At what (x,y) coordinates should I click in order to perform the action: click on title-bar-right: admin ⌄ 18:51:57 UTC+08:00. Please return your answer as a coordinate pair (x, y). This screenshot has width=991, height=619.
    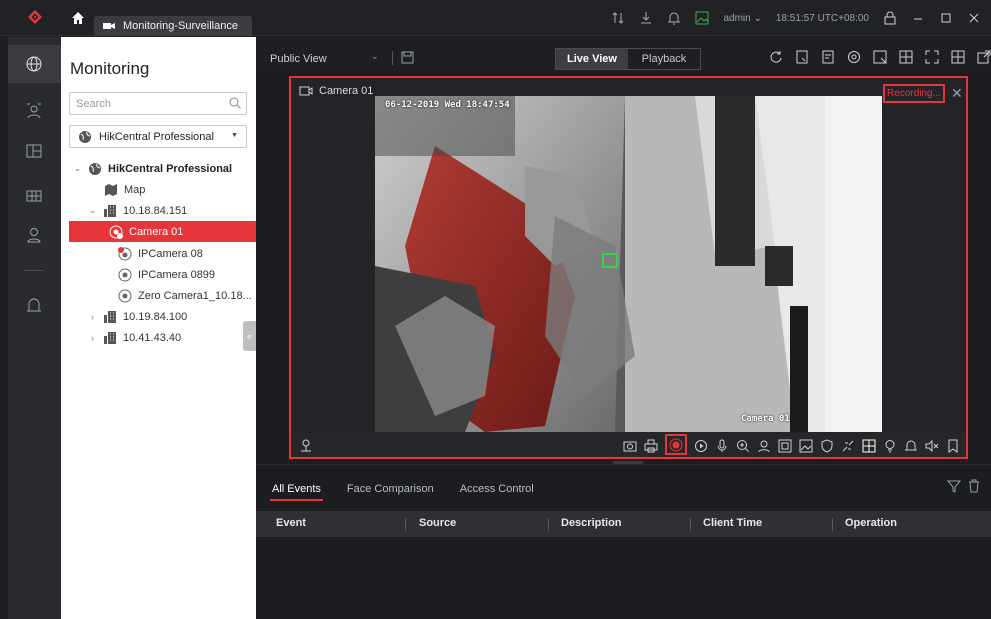
    Looking at the image, I should click on (801, 18).